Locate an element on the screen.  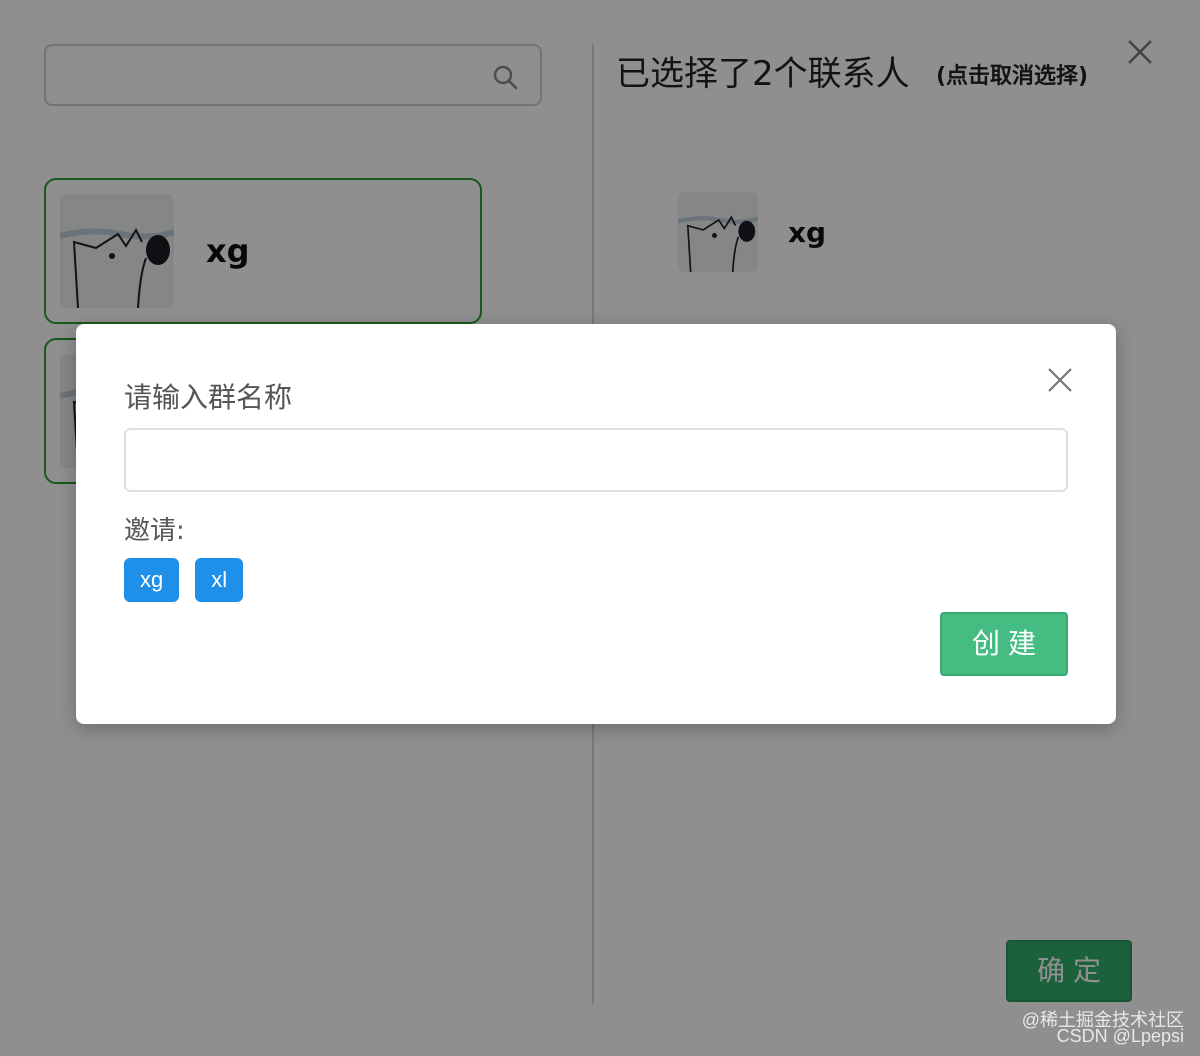
invitee-list: xg xl is located at coordinates (184, 580).